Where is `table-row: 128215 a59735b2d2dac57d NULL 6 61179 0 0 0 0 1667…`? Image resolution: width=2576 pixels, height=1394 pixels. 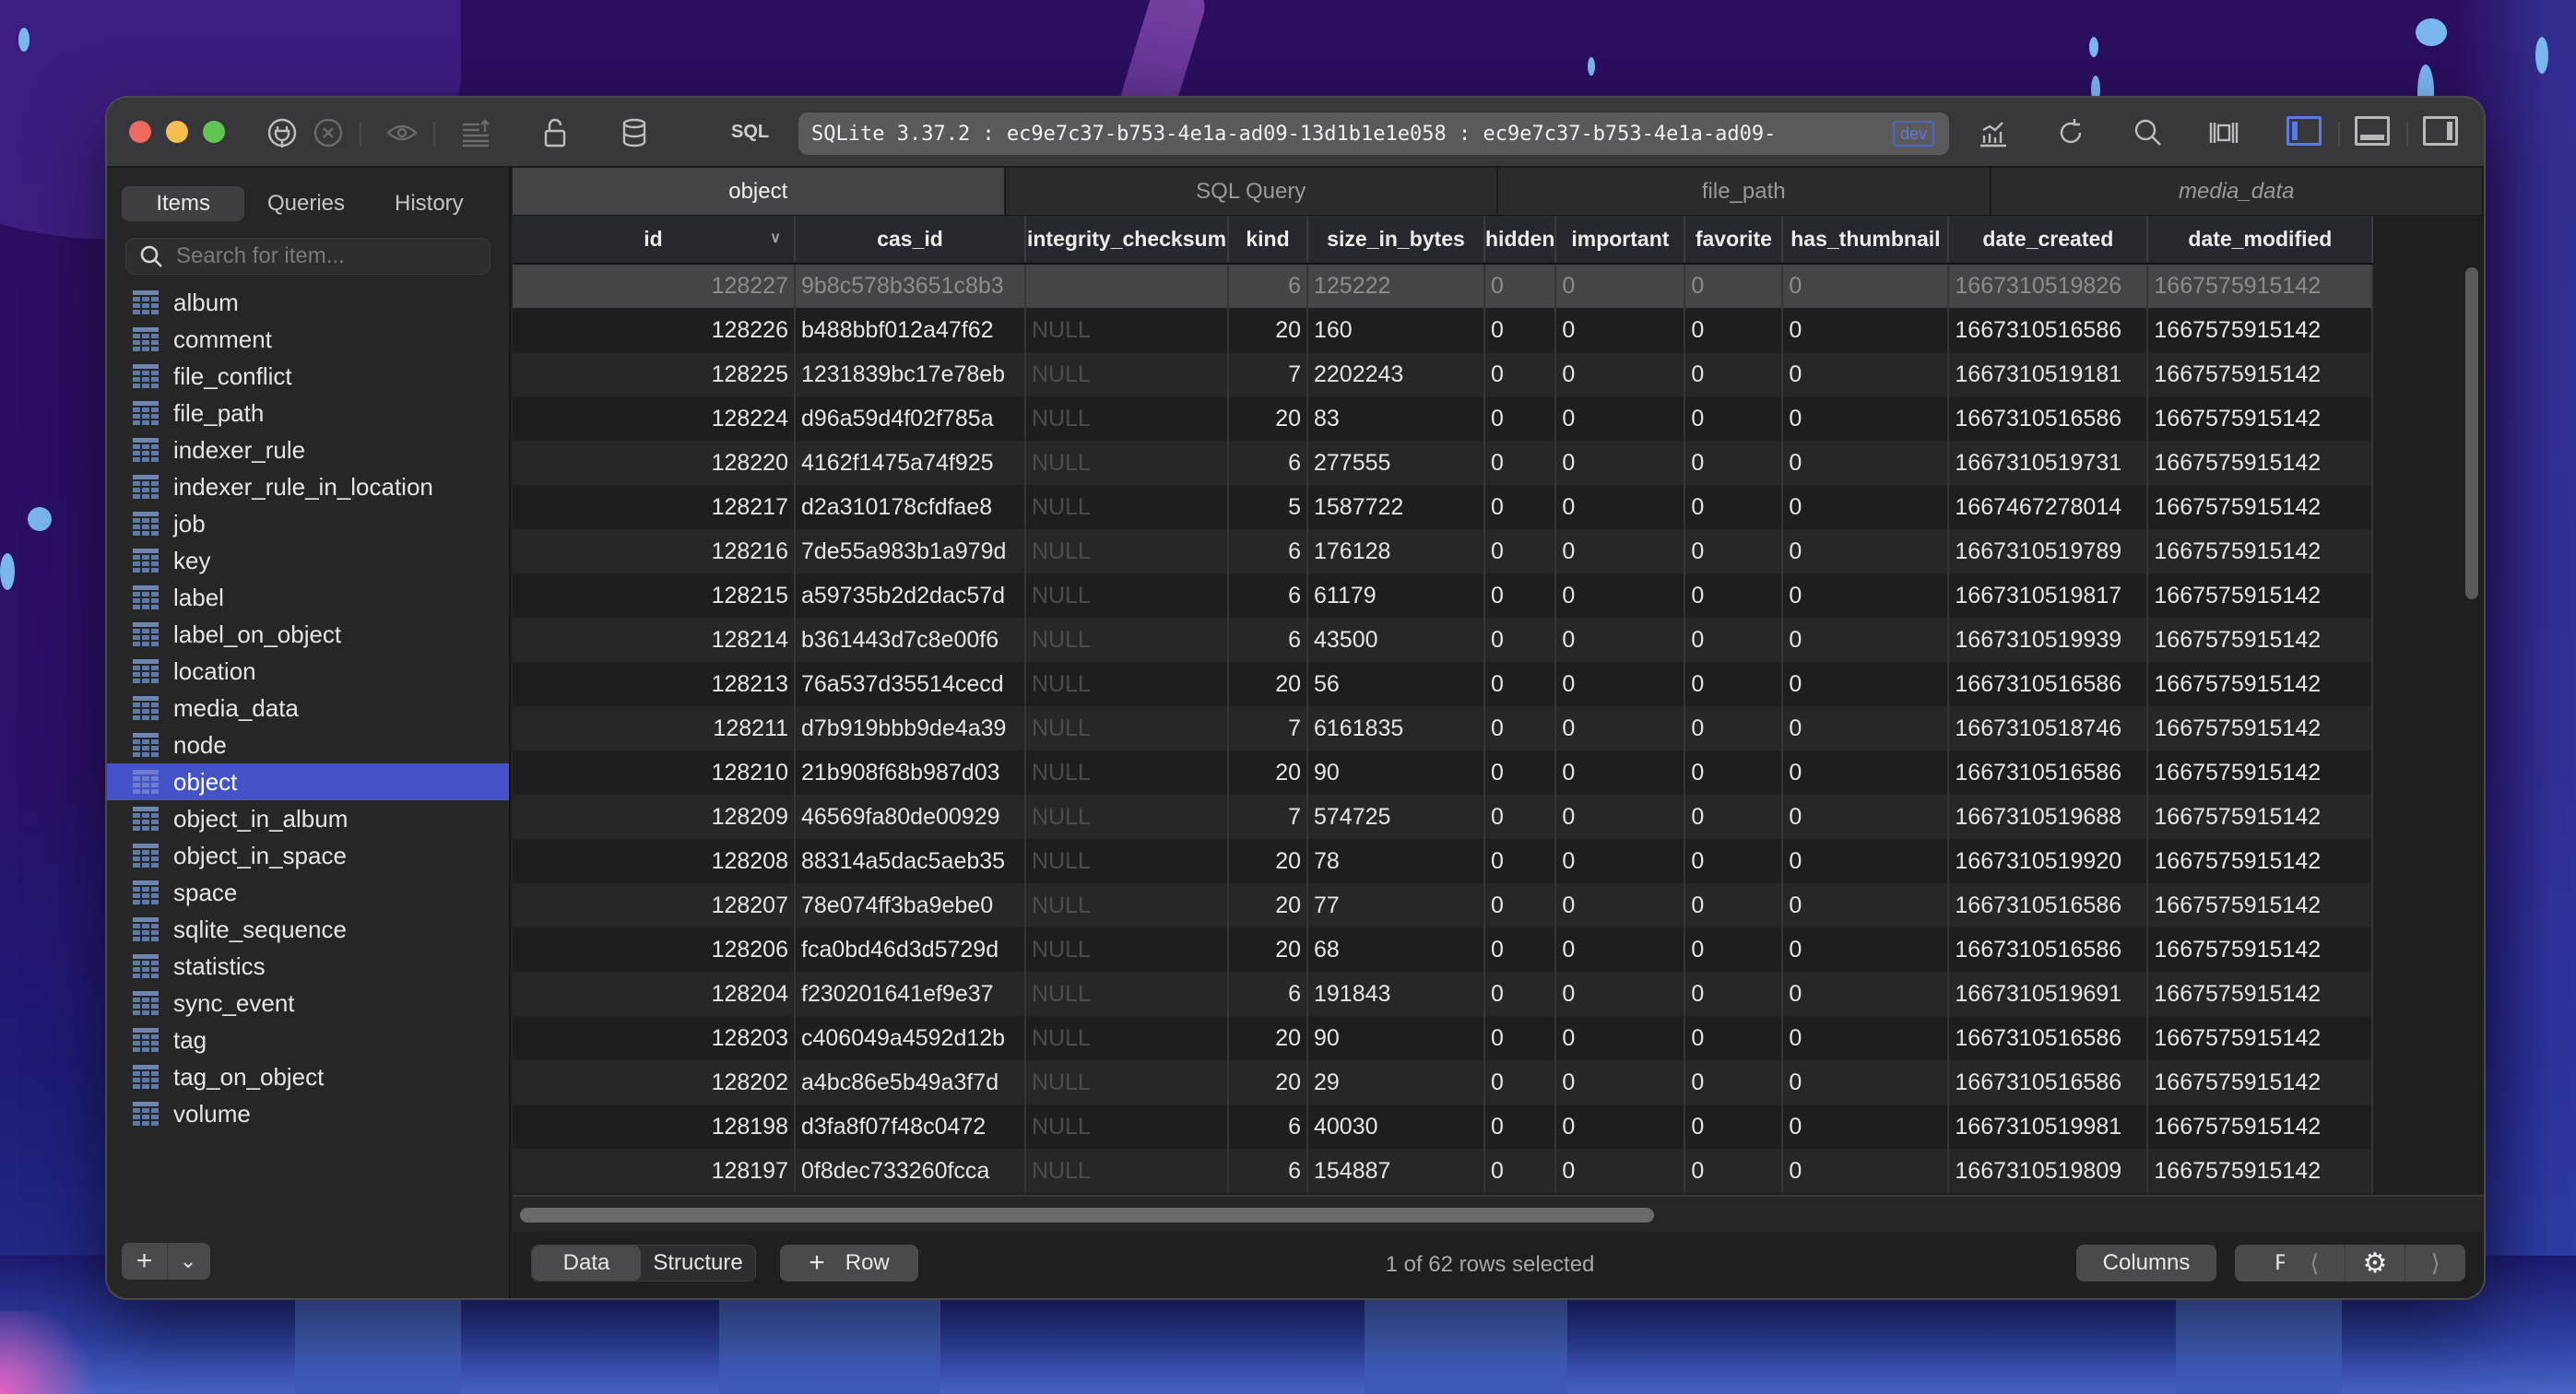 table-row: 128215 a59735b2d2dac57d NULL 6 61179 0 0 0 0 1667… is located at coordinates (1443, 596).